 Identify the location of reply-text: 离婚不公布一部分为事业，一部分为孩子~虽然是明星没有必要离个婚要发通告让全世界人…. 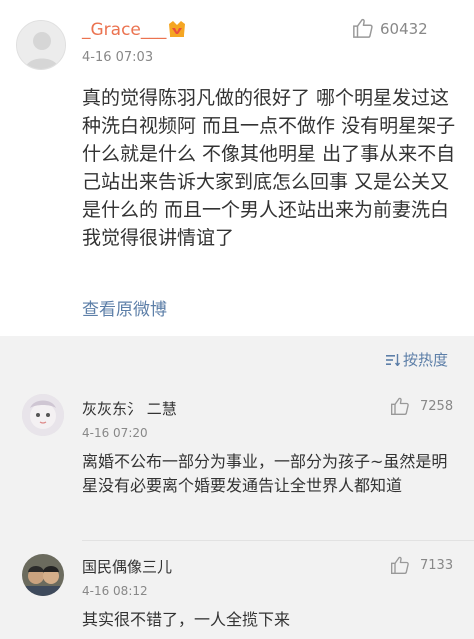
(265, 473).